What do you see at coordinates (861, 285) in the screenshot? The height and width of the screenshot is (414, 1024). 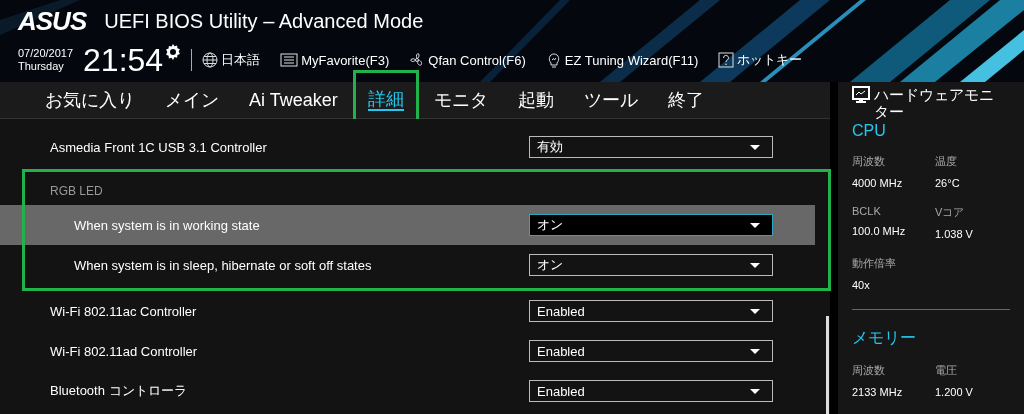 I see `field-value: 40x` at bounding box center [861, 285].